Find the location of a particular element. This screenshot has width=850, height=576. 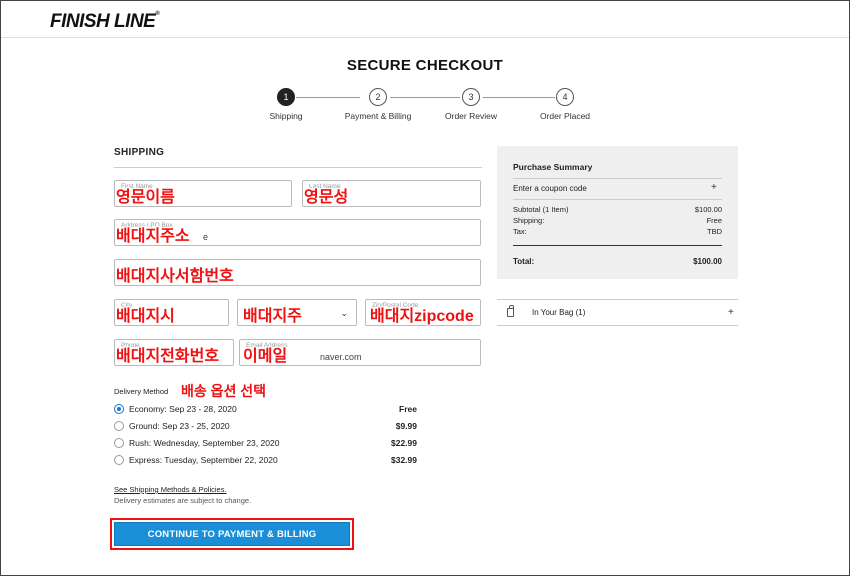

summary-shipping: Shipping: Free is located at coordinates (617, 220).